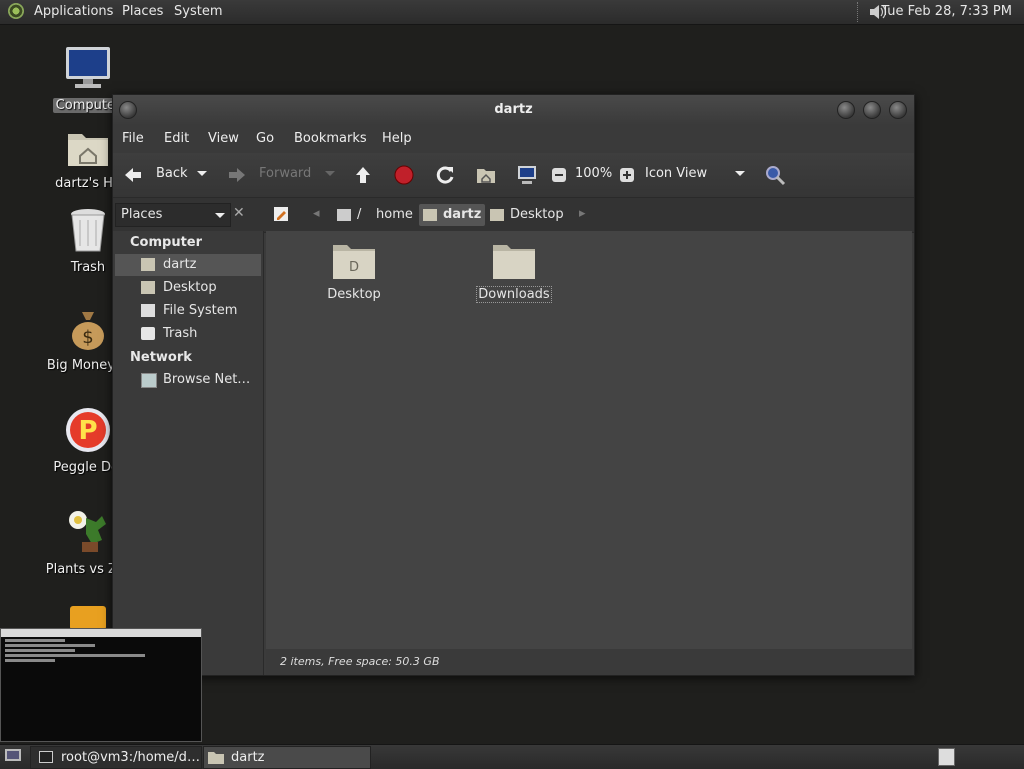 The width and height of the screenshot is (1024, 769). Describe the element at coordinates (133, 138) in the screenshot. I see `menu-file: File` at that location.